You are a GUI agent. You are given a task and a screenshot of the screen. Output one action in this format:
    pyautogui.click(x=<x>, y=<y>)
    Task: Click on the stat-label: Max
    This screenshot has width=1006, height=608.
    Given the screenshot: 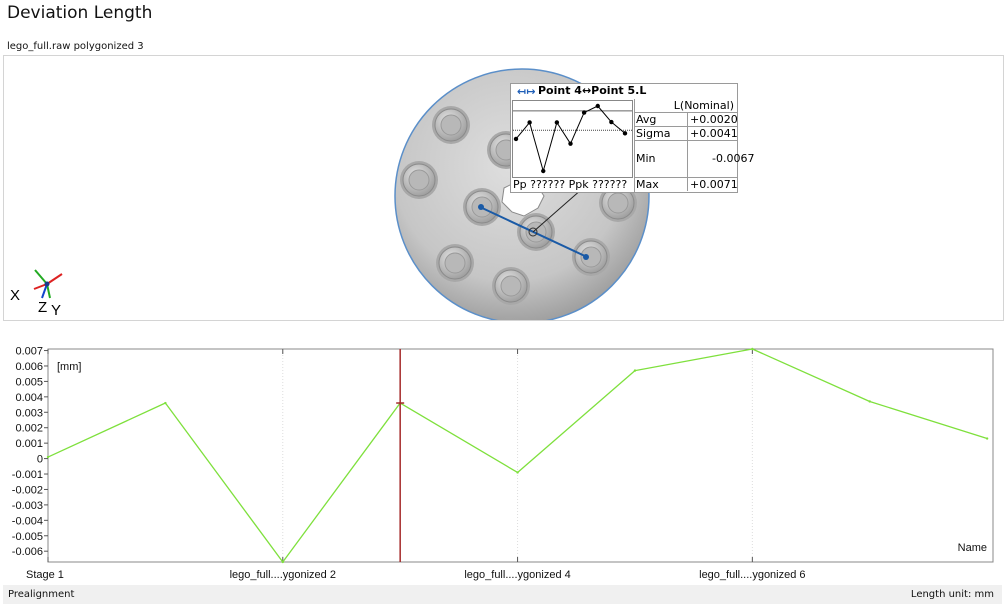 What is the action you would take?
    pyautogui.click(x=647, y=184)
    